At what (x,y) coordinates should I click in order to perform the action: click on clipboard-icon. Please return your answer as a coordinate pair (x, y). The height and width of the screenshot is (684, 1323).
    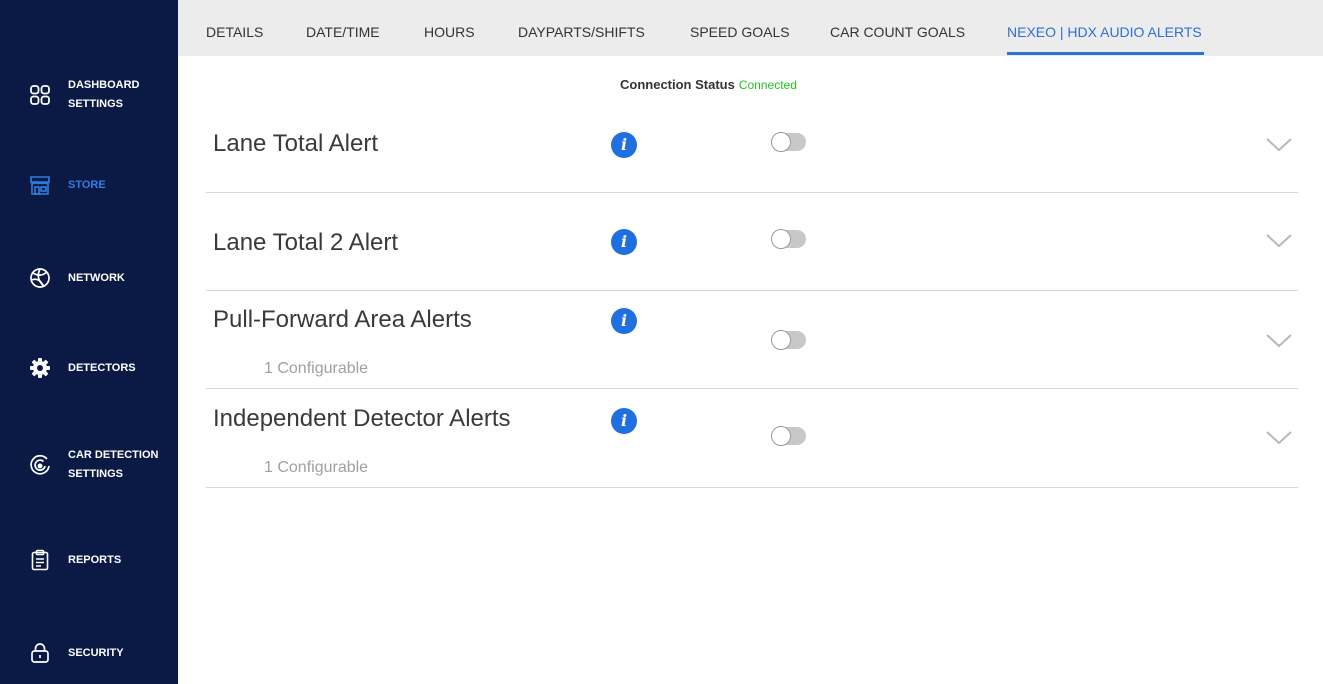
    Looking at the image, I should click on (40, 560).